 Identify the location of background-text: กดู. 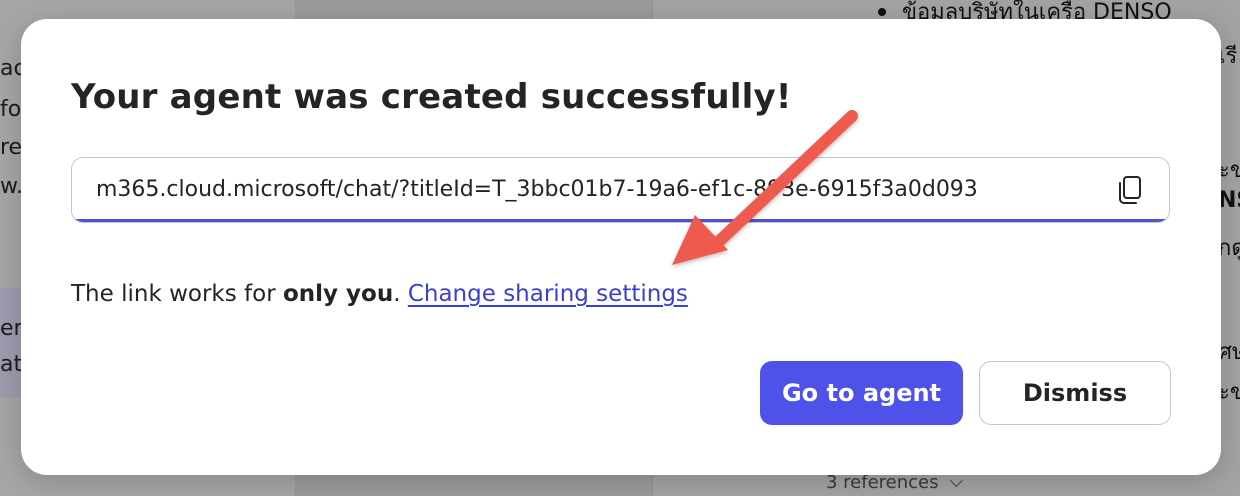
(1229, 248).